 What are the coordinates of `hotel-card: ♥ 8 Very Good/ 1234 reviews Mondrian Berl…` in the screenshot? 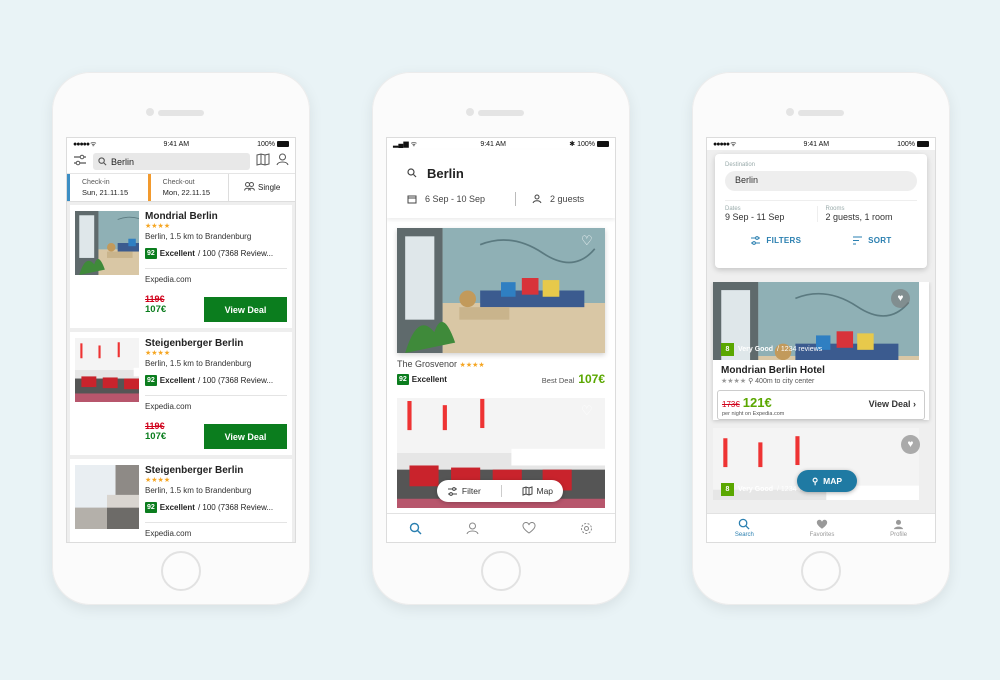 It's located at (820, 350).